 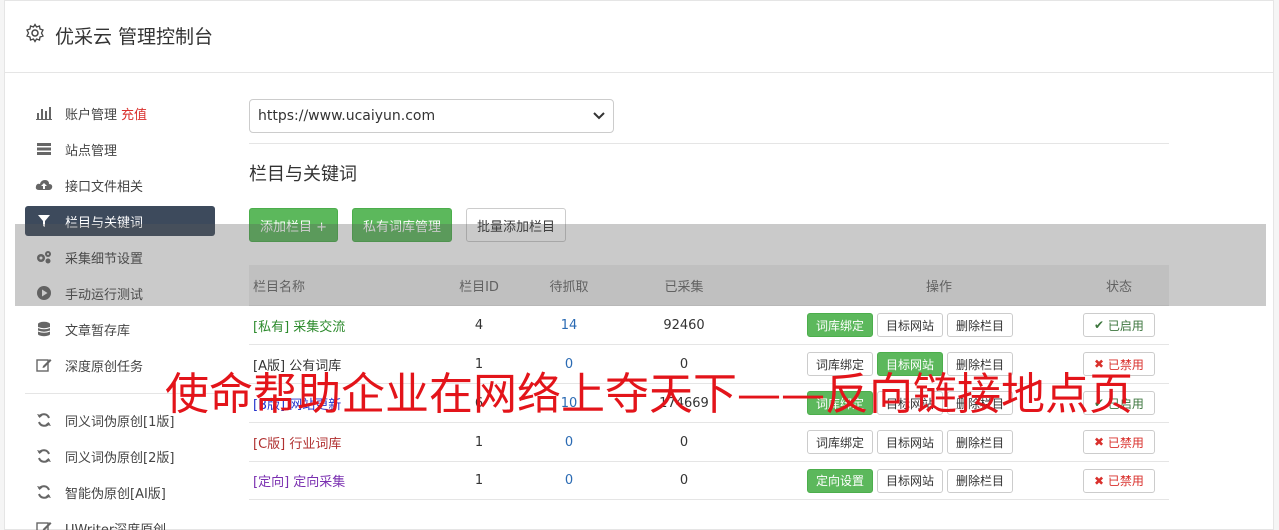 I want to click on sidebar-divider, so click(x=120, y=393).